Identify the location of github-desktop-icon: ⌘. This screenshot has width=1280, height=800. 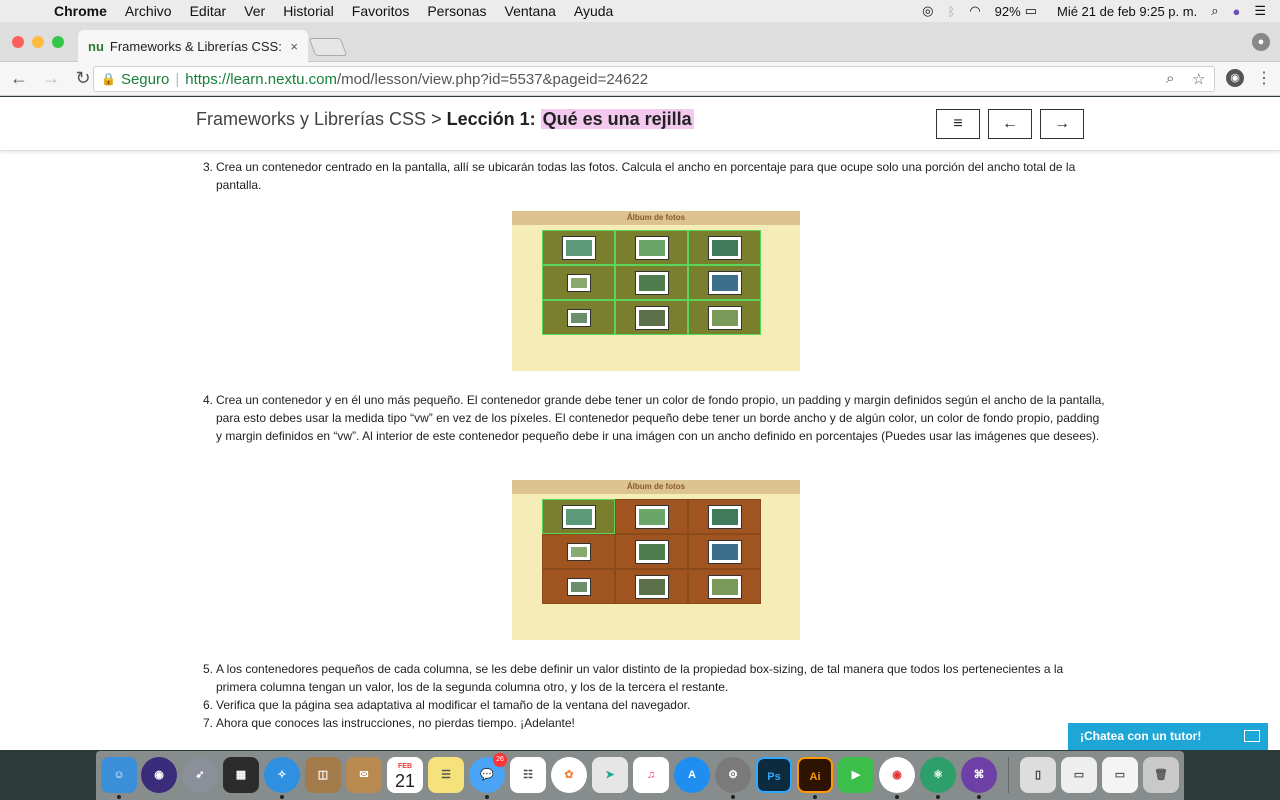
(979, 775).